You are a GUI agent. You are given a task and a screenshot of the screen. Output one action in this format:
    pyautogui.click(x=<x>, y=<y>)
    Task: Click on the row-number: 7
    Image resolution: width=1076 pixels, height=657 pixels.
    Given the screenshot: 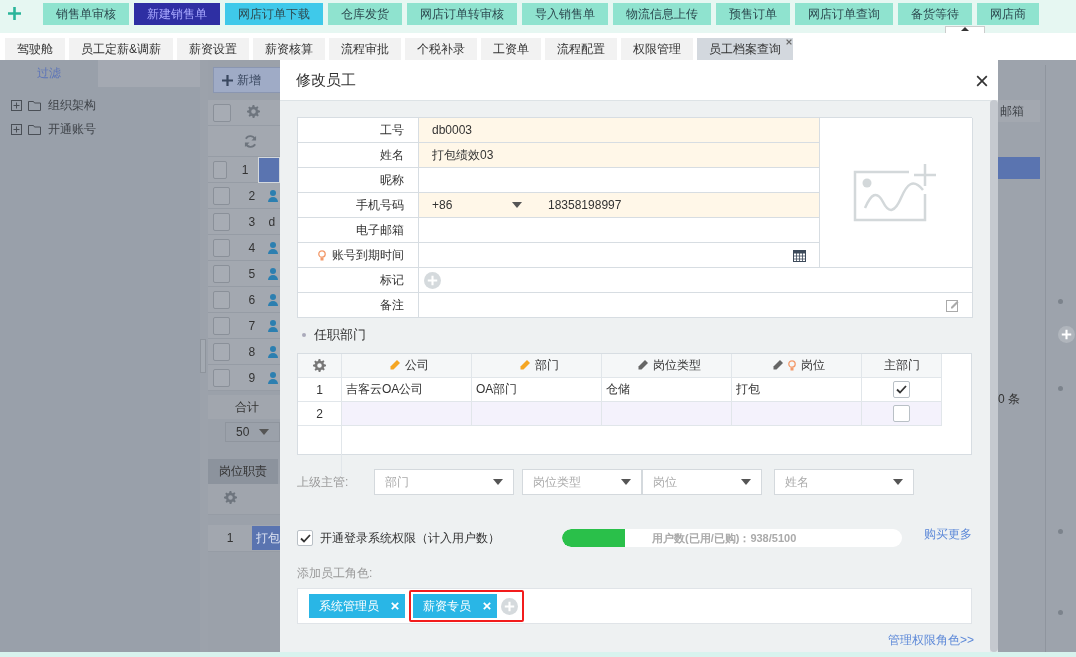 What is the action you would take?
    pyautogui.click(x=252, y=325)
    